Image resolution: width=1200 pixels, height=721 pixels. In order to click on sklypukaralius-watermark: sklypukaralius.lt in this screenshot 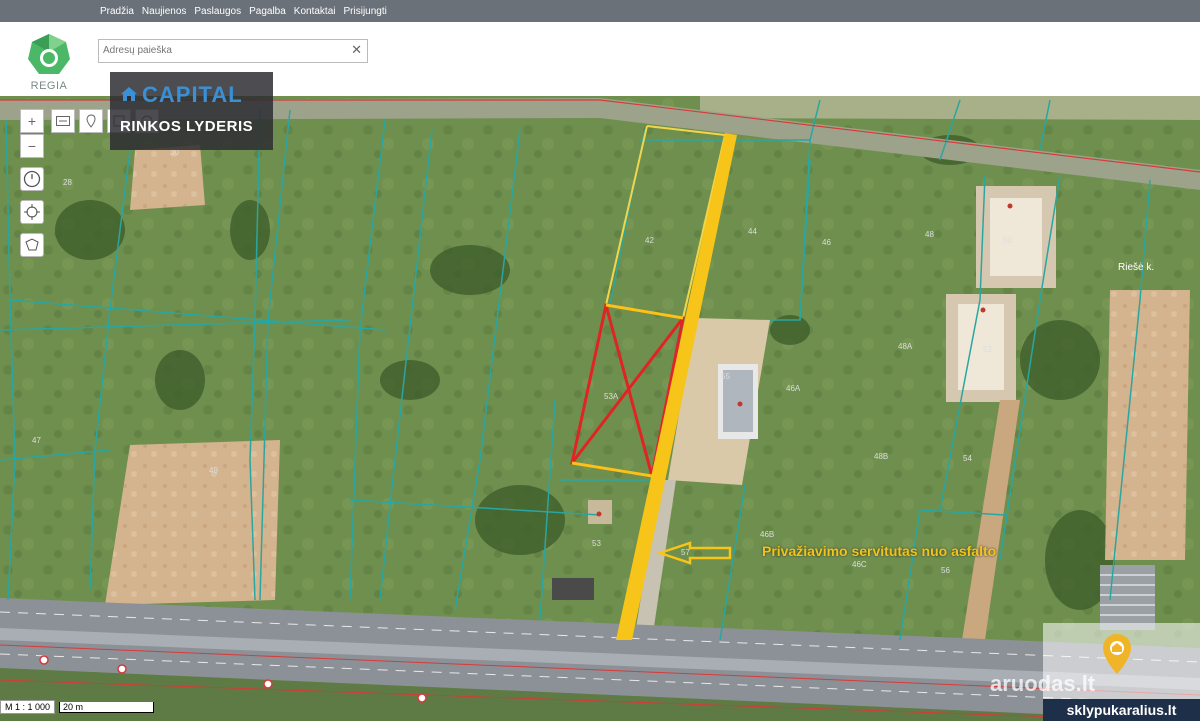, I will do `click(1121, 710)`.